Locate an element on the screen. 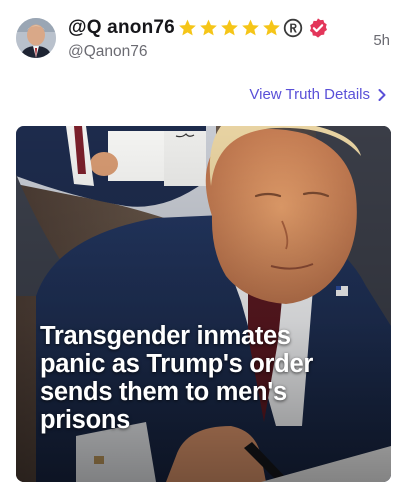  avatar-image is located at coordinates (36, 38).